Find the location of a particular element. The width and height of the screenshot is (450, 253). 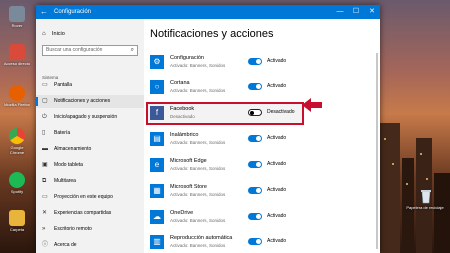

desktop-icon-label: Acceso directo is located at coordinates (17, 63).